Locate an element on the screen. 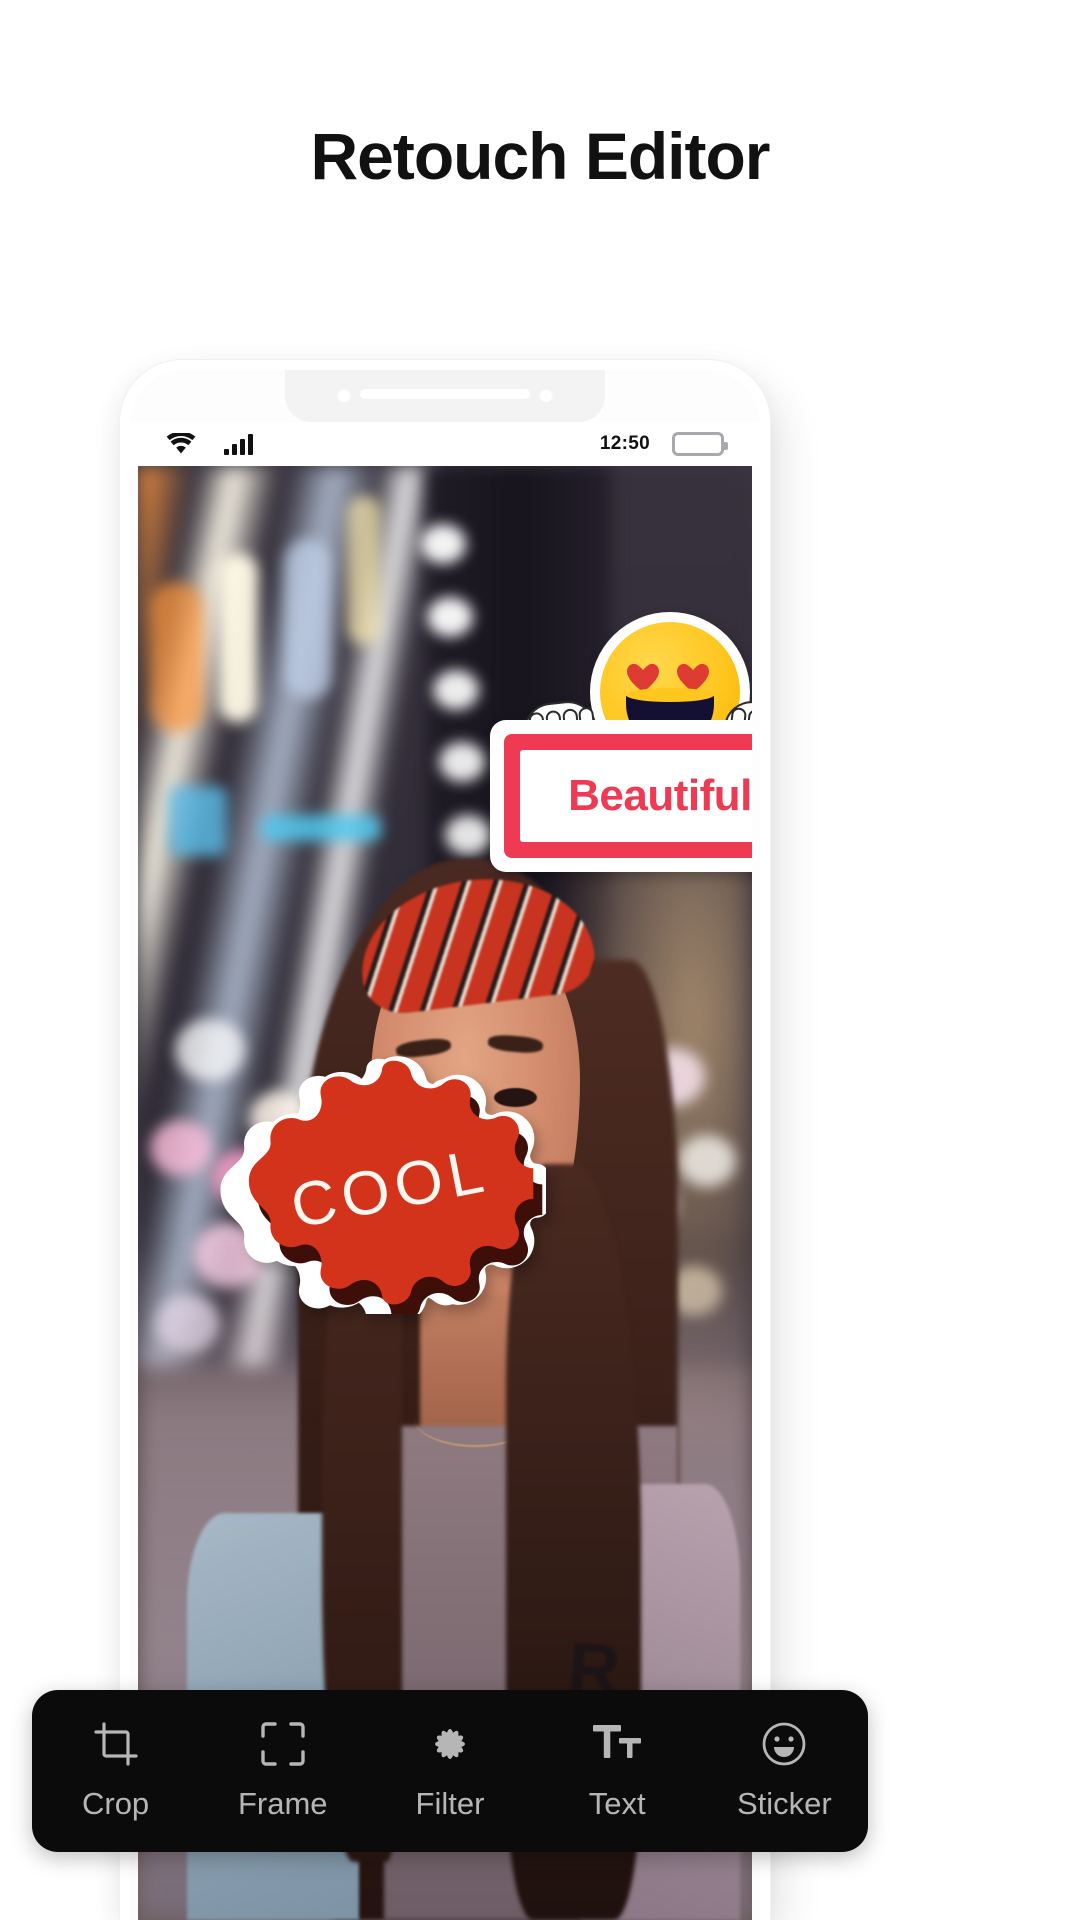 This screenshot has height=1920, width=1080. toolbar-item-filter: Filter is located at coordinates (450, 1771).